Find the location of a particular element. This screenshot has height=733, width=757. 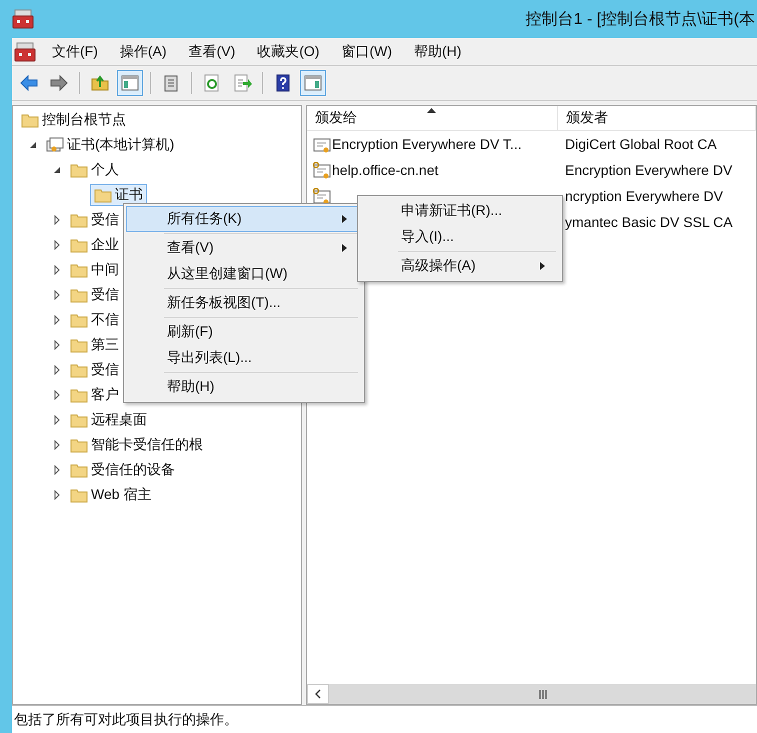

status-text: 包括了所有可对此项目执行的操作。 is located at coordinates (126, 719).